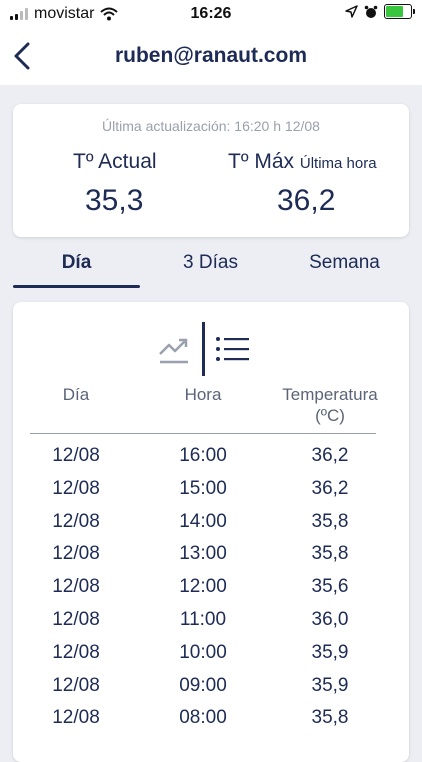 The height and width of the screenshot is (762, 422). I want to click on trending-up-icon, so click(174, 349).